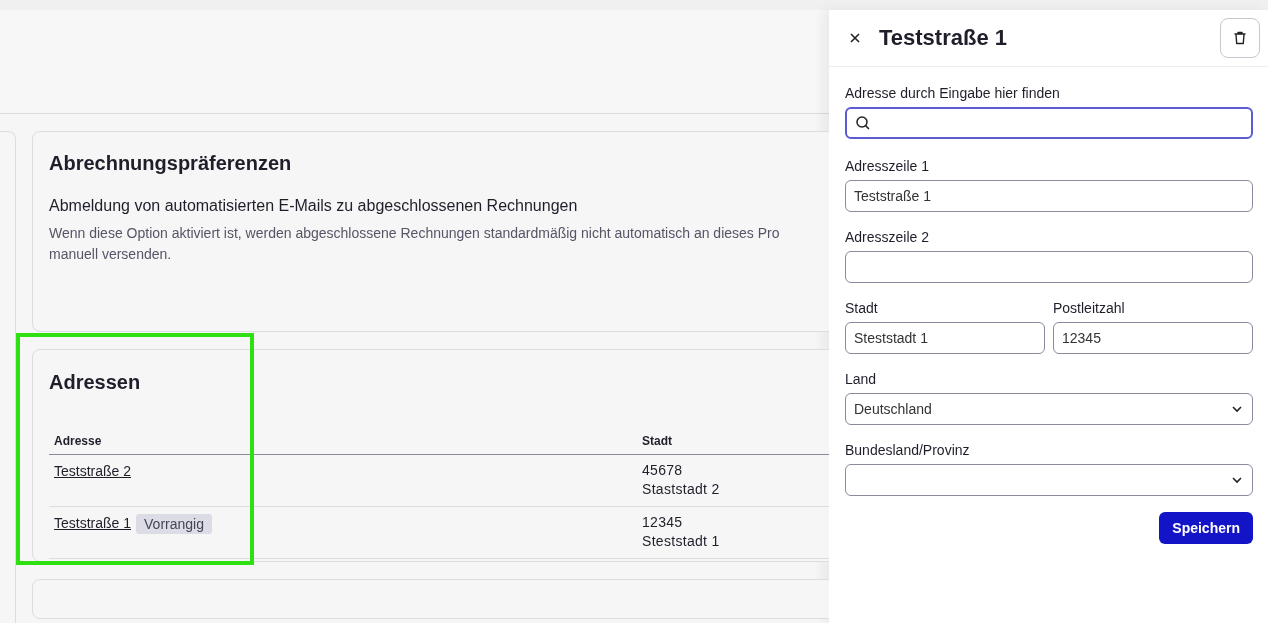 The height and width of the screenshot is (623, 1268). Describe the element at coordinates (663, 522) in the screenshot. I see `postal-code: 12345` at that location.